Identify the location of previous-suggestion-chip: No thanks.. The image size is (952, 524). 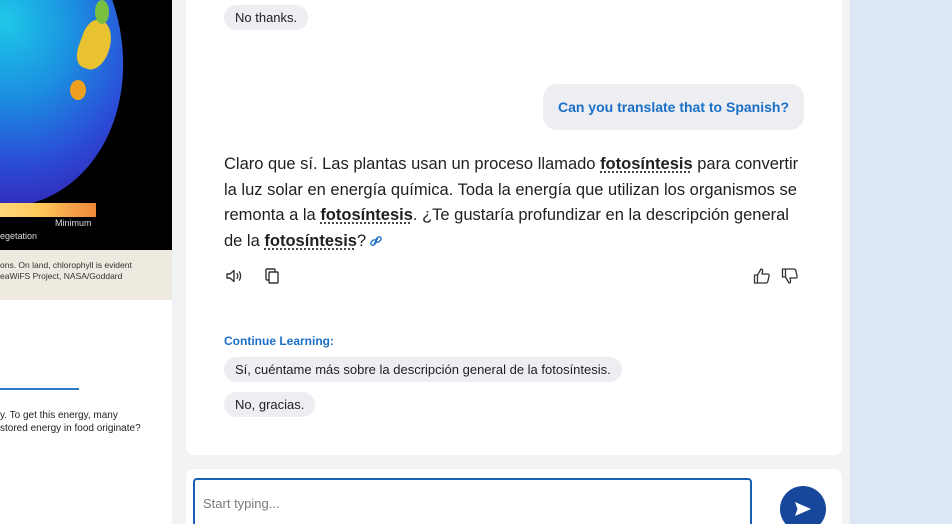
(266, 17).